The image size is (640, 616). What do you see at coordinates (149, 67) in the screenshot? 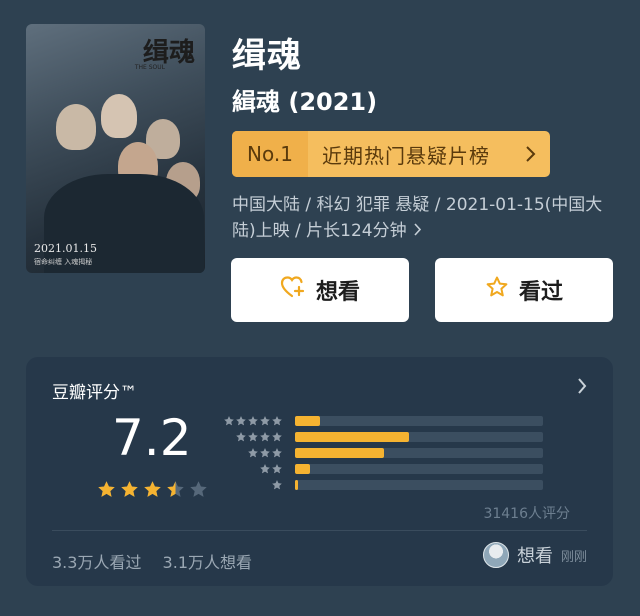
I see `poster-subtitle: THE SOUL` at bounding box center [149, 67].